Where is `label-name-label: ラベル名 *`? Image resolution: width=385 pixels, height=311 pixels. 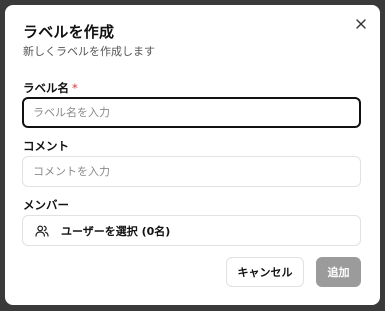
label-name-label: ラベル名 * is located at coordinates (50, 88).